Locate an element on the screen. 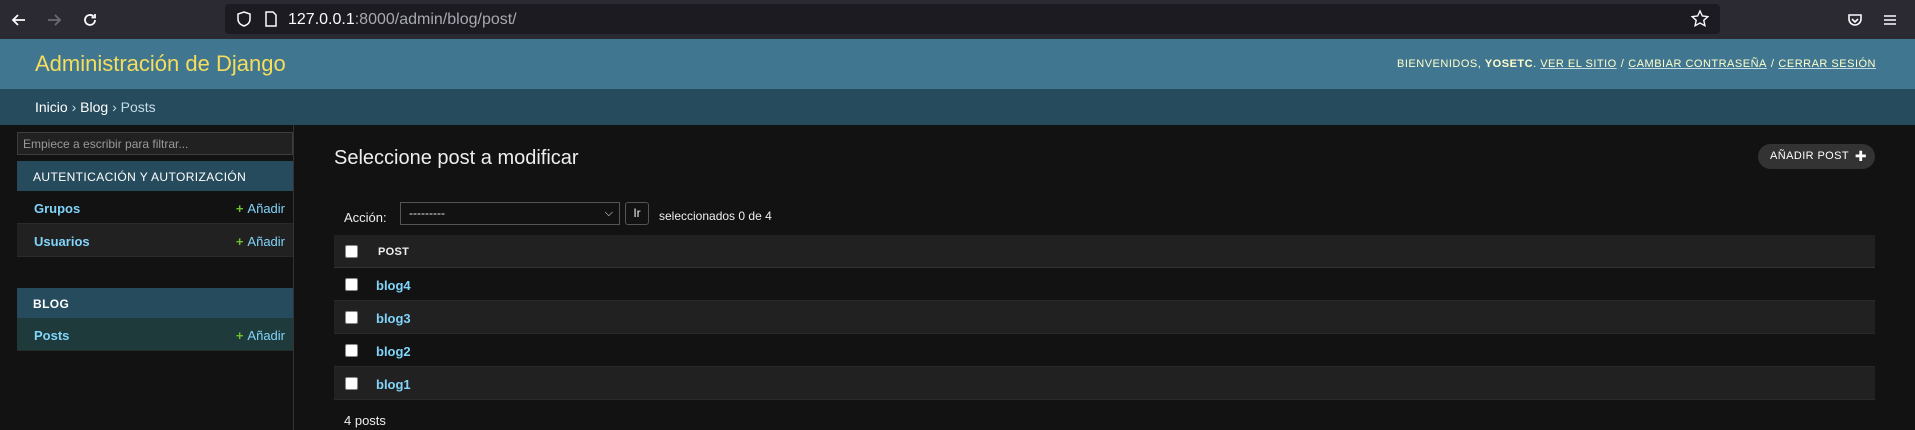 The width and height of the screenshot is (1915, 430). bookmark-star-icon is located at coordinates (1700, 19).